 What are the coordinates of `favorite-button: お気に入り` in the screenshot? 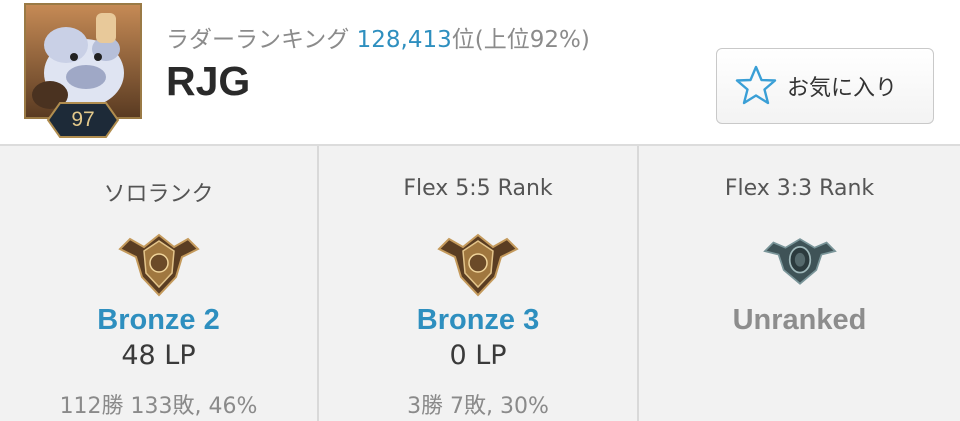 It's located at (825, 86).